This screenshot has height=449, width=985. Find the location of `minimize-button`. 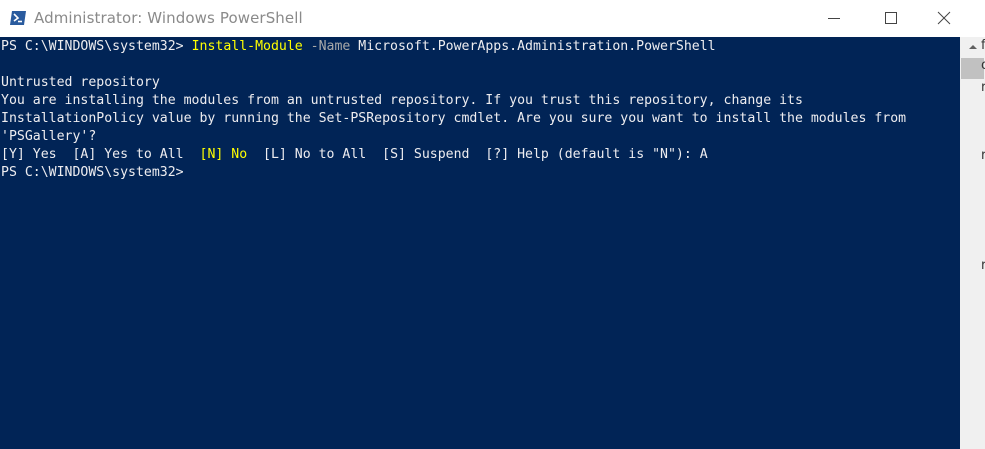

minimize-button is located at coordinates (835, 18).